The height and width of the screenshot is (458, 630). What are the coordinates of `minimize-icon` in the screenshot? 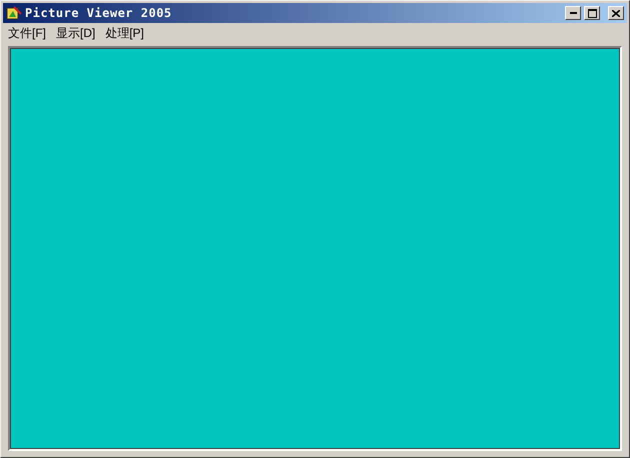 It's located at (573, 13).